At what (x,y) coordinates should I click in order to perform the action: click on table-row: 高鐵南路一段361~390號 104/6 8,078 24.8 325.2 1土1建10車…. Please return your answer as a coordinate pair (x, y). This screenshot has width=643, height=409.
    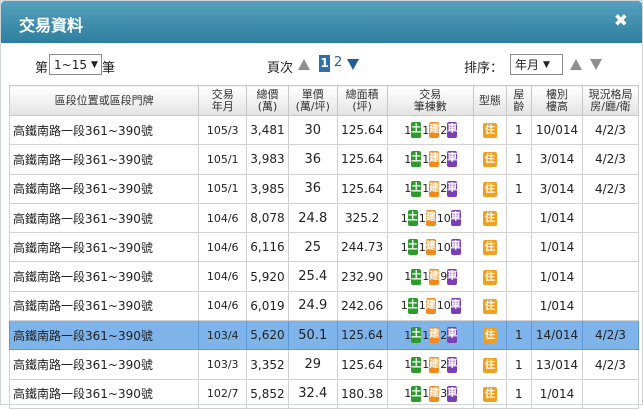
    Looking at the image, I should click on (324, 218).